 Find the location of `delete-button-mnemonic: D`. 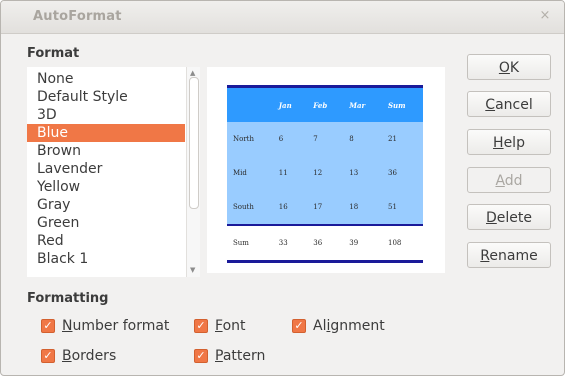

delete-button-mnemonic: D is located at coordinates (491, 218).